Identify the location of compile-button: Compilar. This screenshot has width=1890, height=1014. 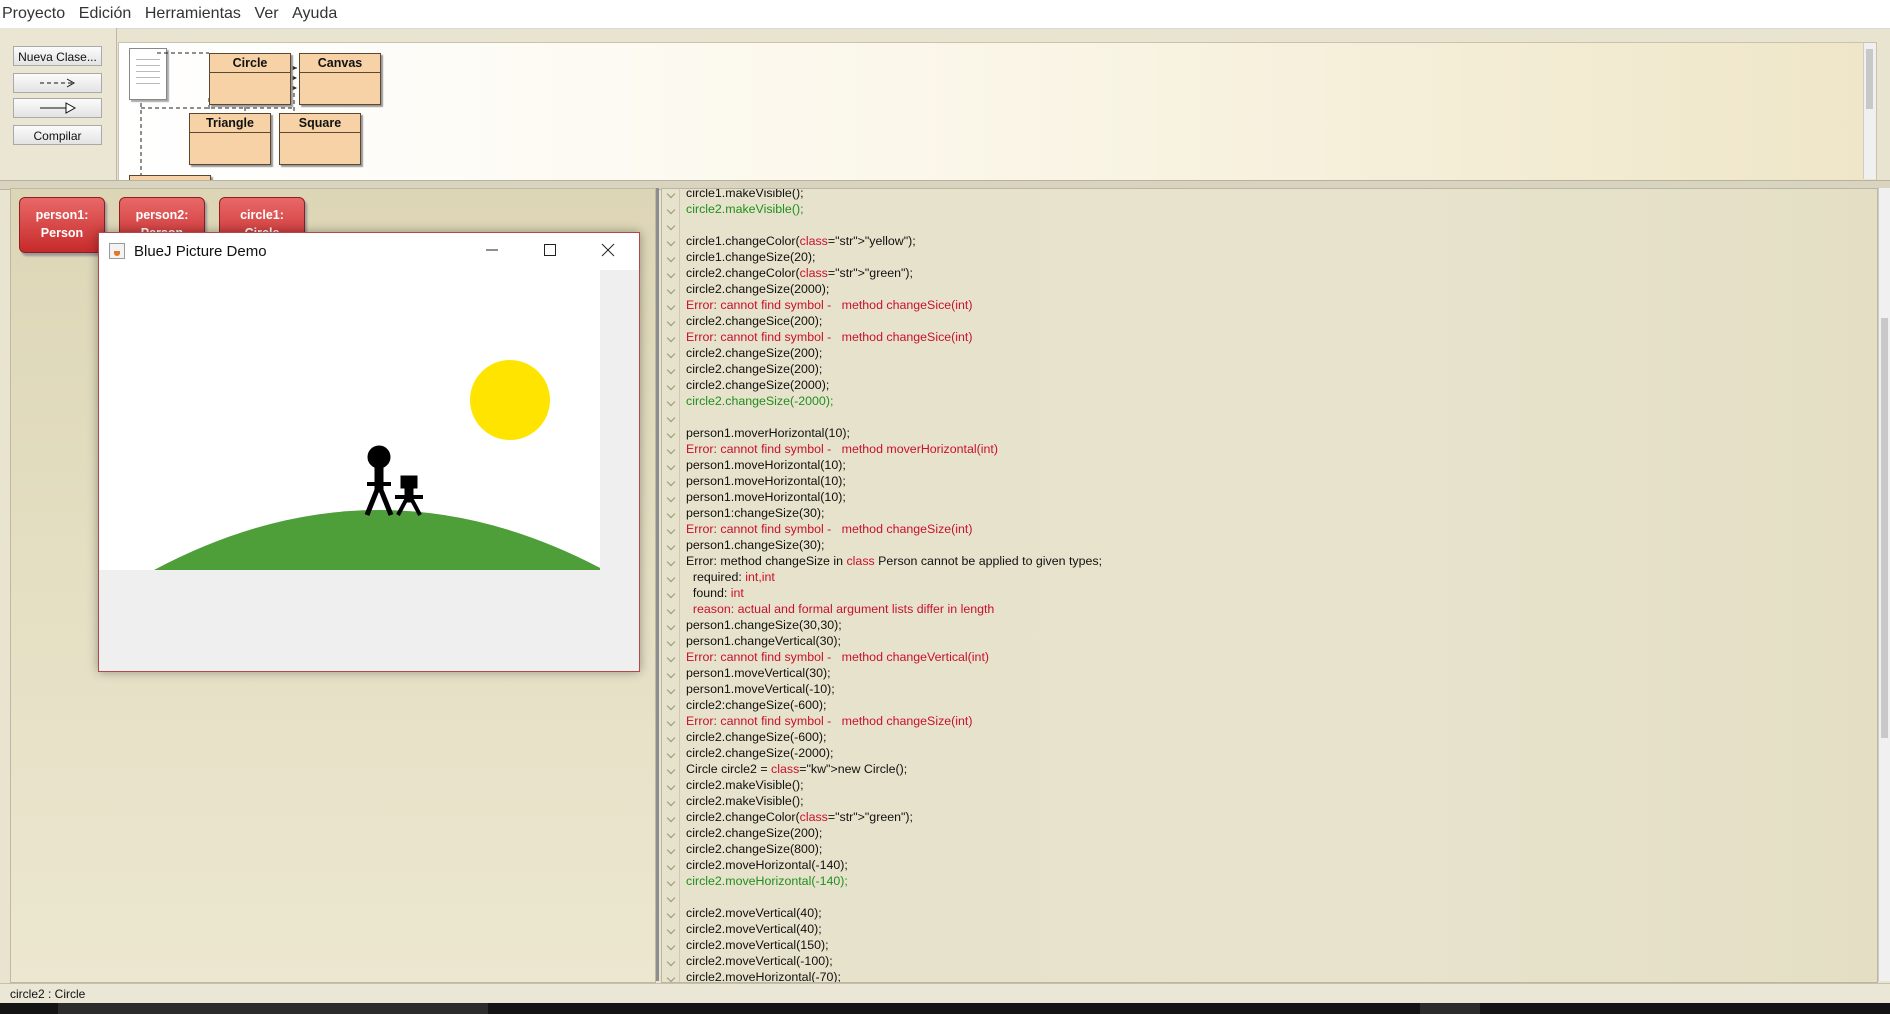
(57, 135).